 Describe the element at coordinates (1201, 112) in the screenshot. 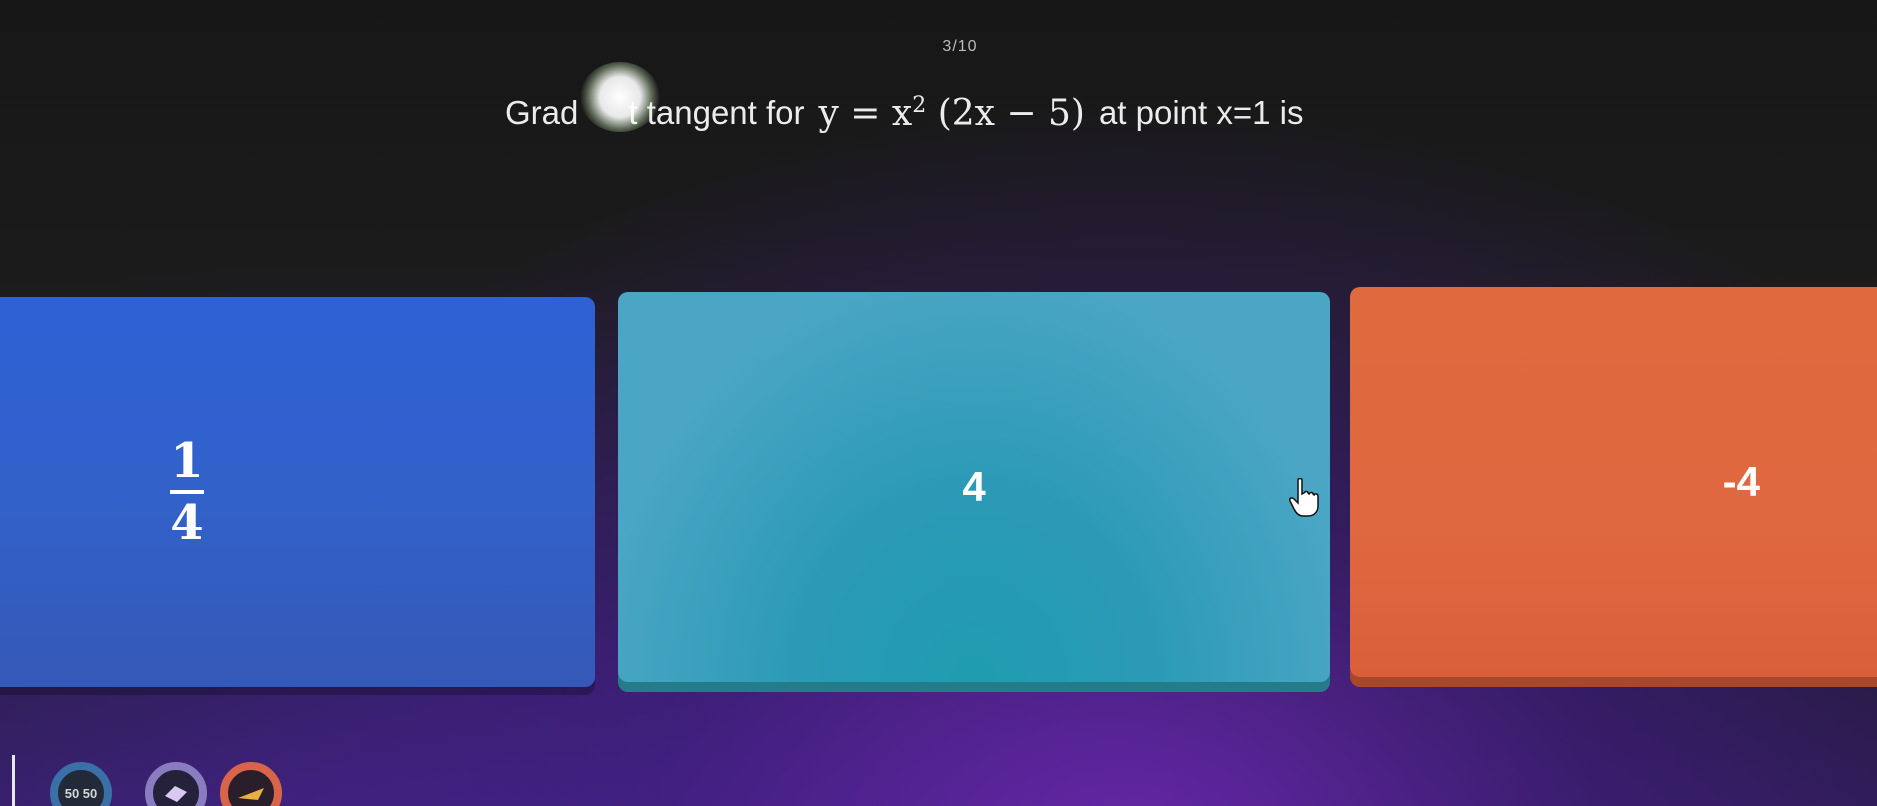

I see `question-suffix: at point x=1 is` at that location.